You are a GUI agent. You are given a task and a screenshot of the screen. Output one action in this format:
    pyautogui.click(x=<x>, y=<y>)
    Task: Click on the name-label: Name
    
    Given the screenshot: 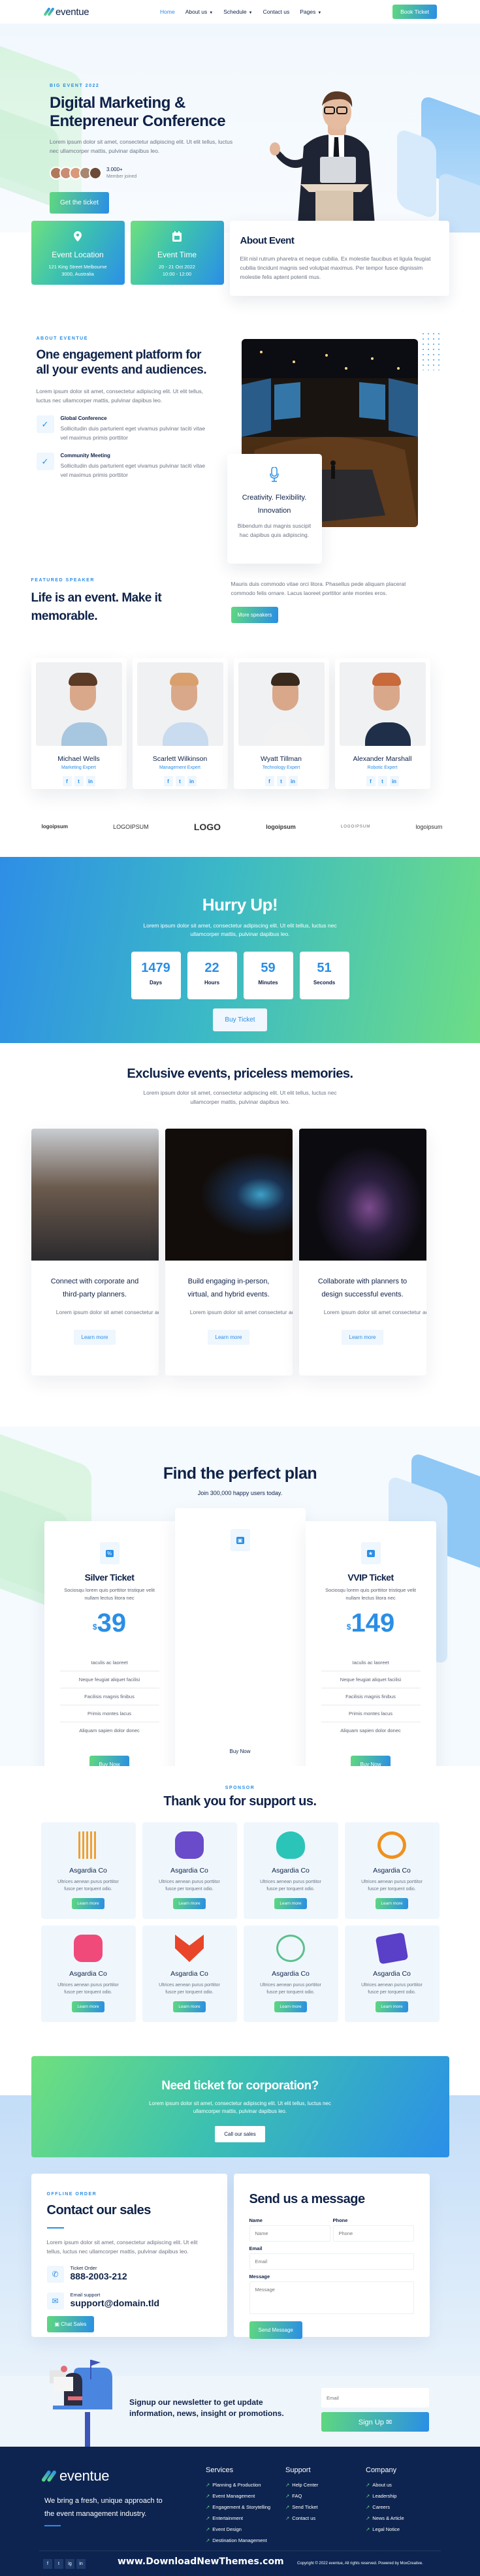 What is the action you would take?
    pyautogui.click(x=256, y=2220)
    